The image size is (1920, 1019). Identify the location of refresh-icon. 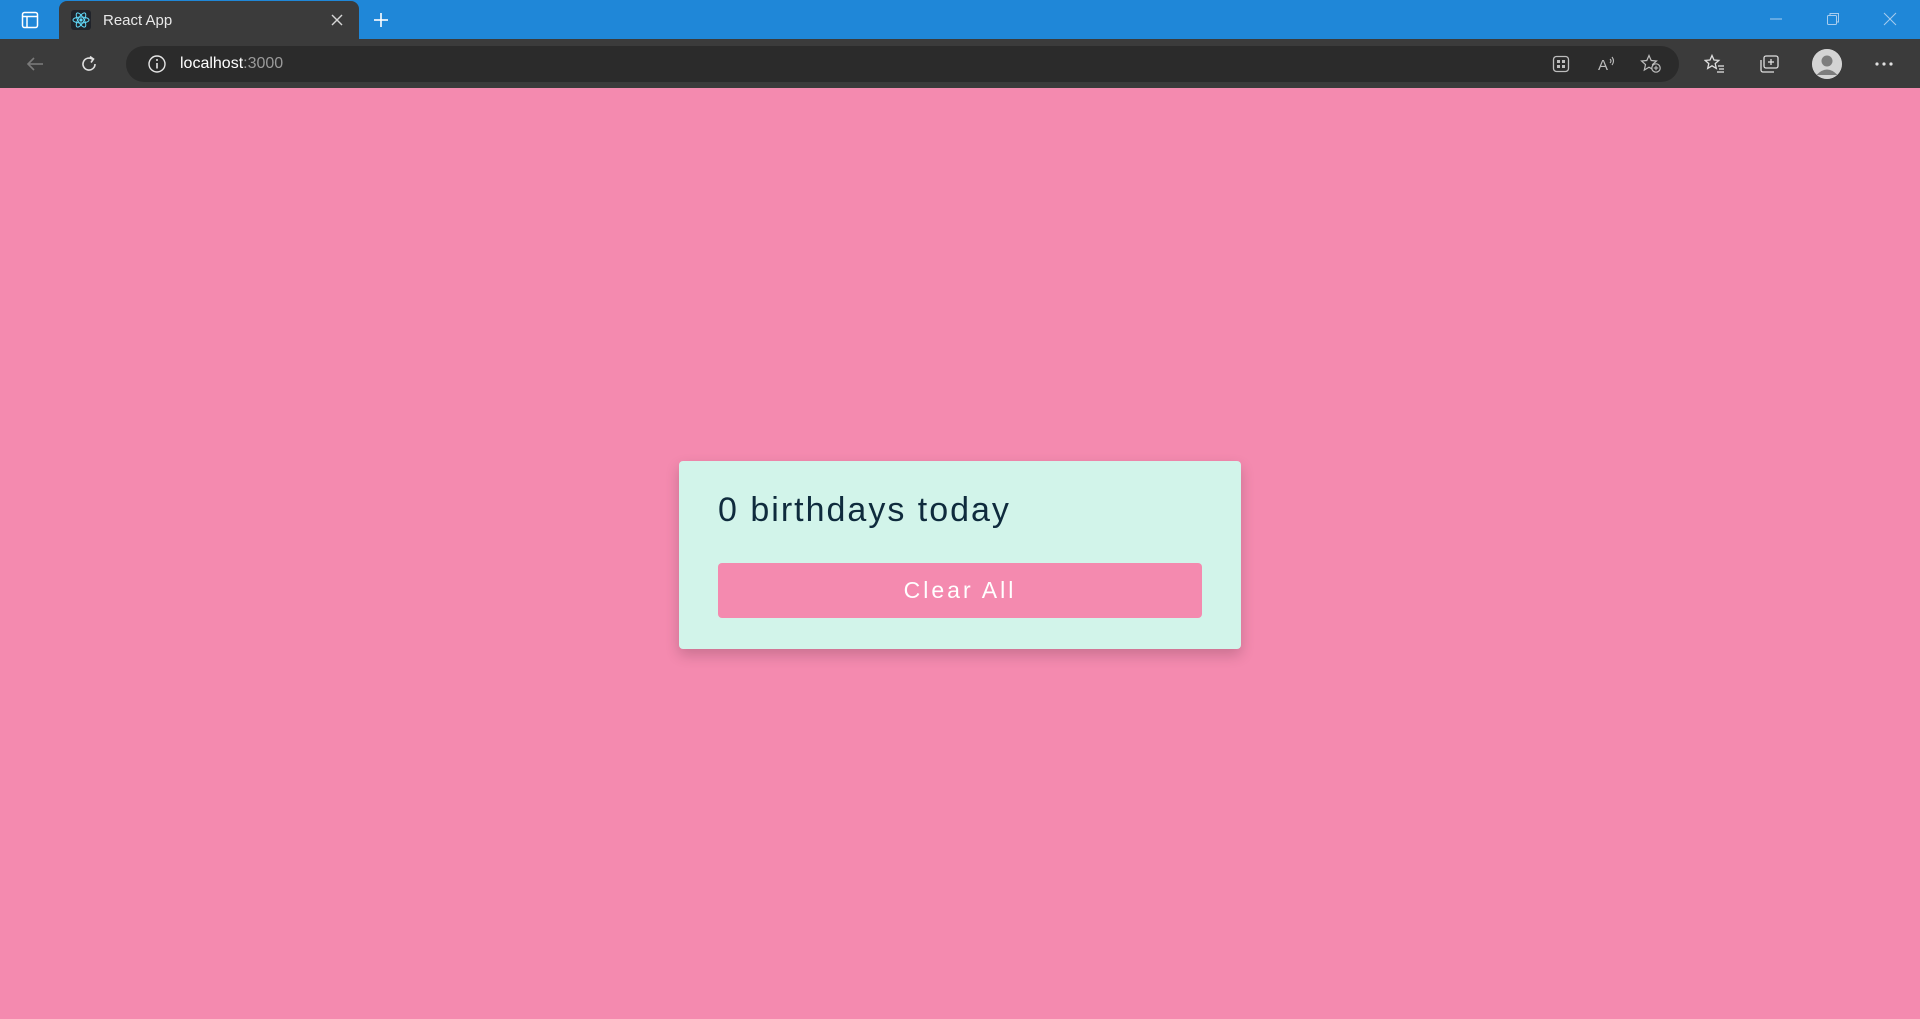
(89, 63).